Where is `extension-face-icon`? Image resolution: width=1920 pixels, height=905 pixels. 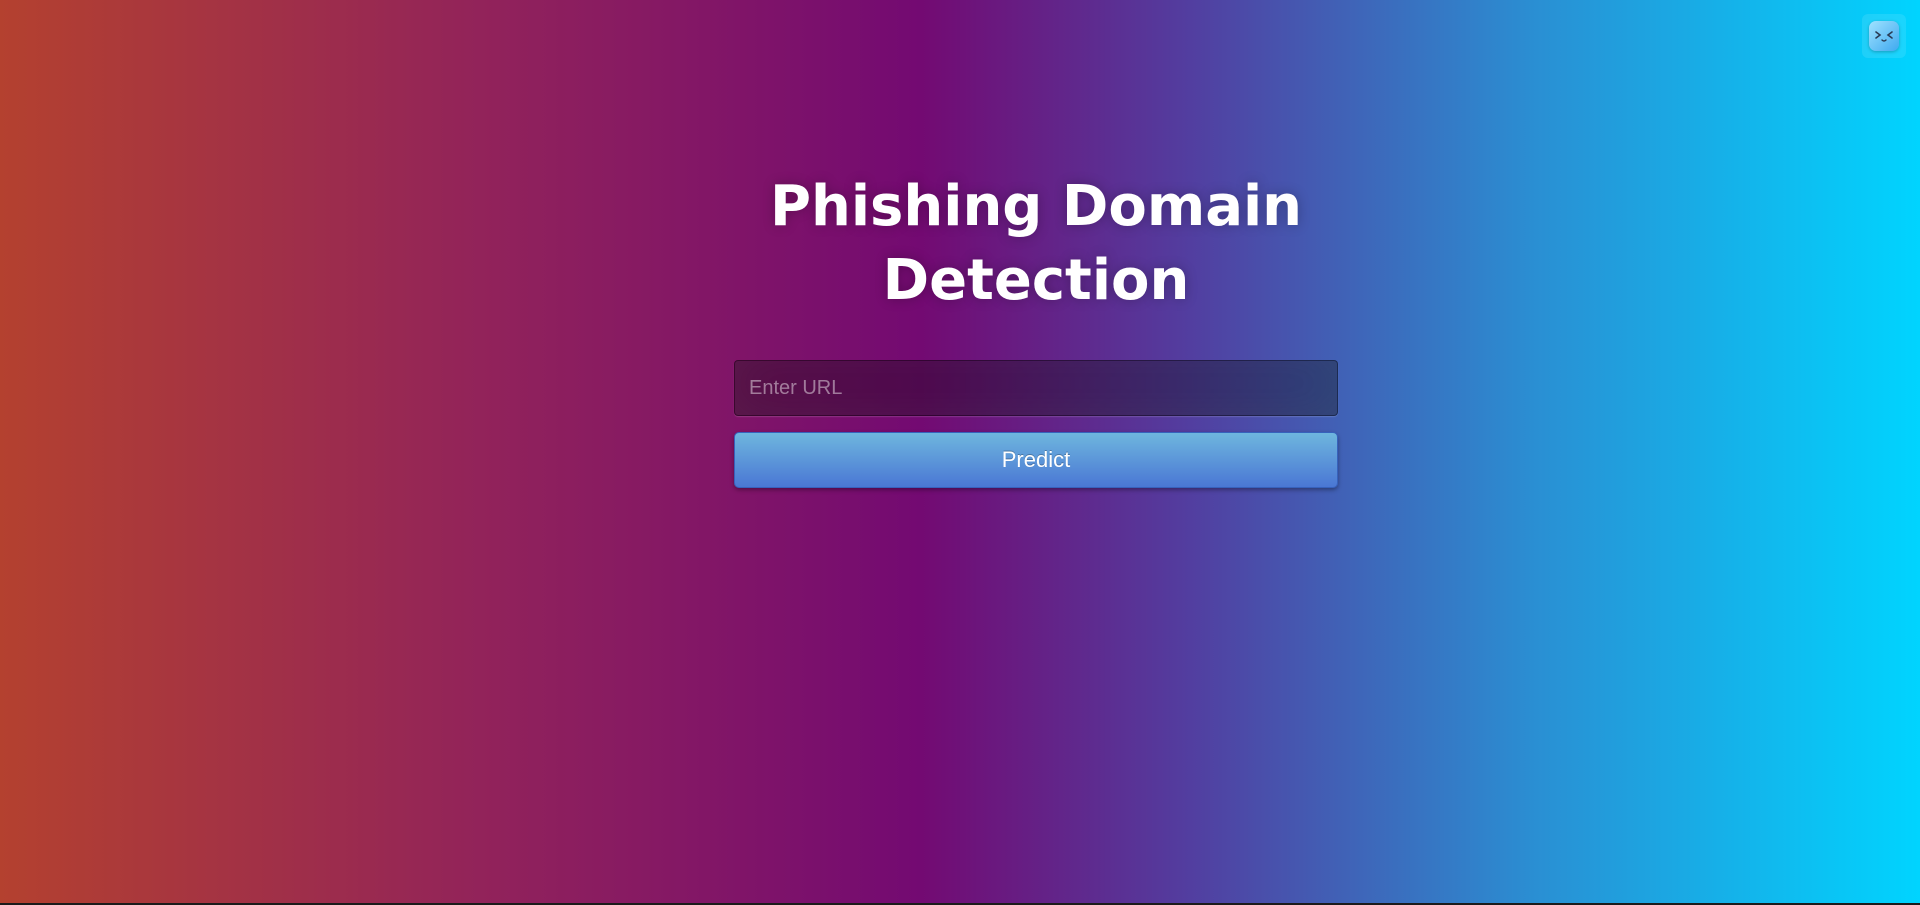 extension-face-icon is located at coordinates (1884, 36).